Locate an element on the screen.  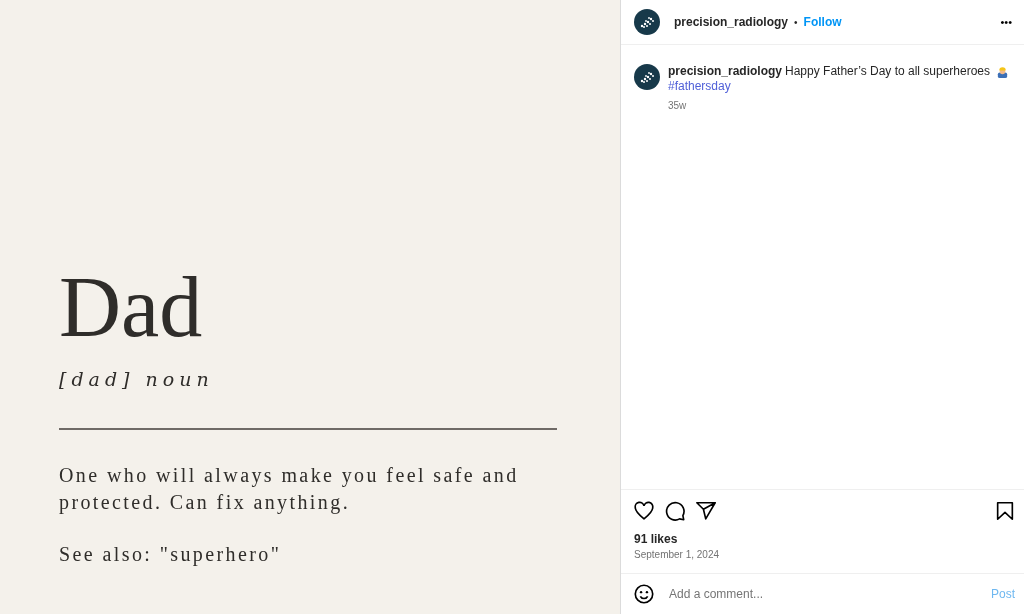
more-options-button: ••• is located at coordinates (1006, 22).